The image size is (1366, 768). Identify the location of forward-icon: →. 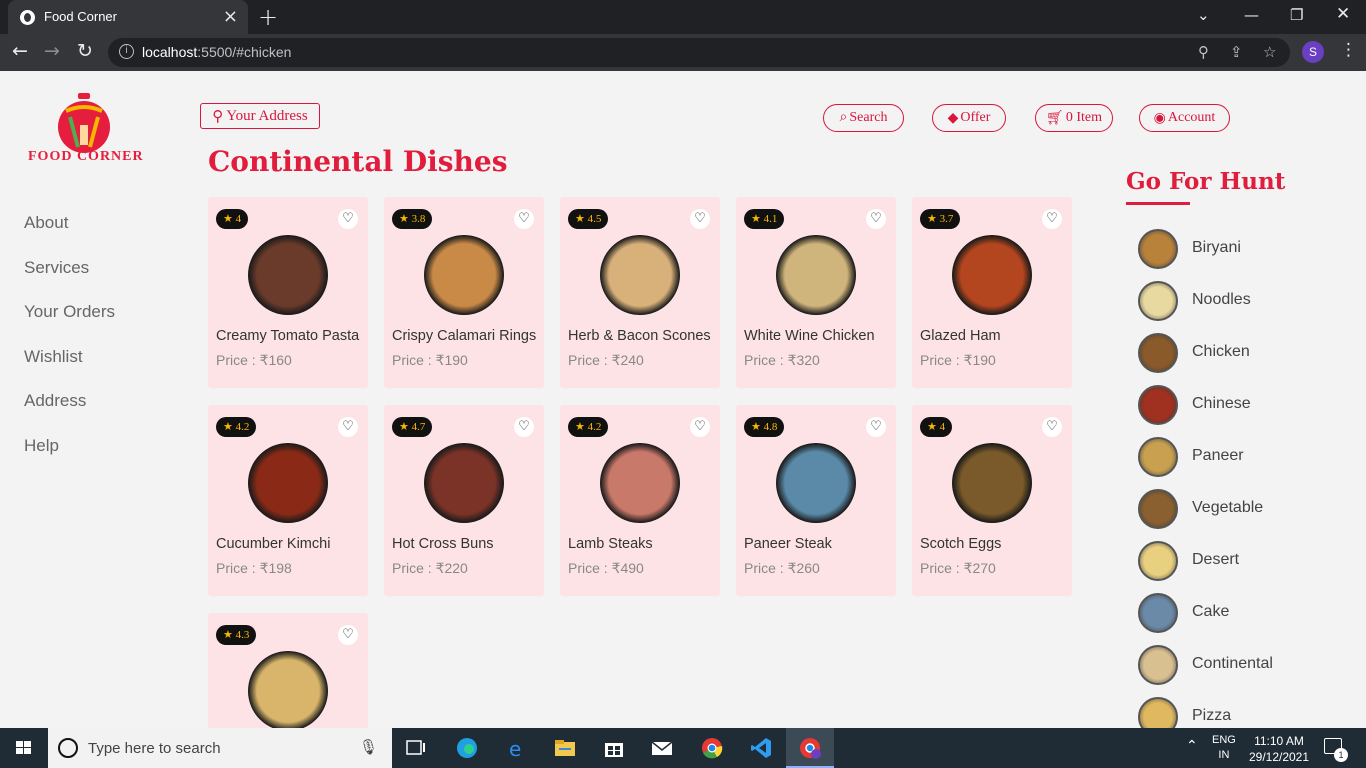
(52, 51).